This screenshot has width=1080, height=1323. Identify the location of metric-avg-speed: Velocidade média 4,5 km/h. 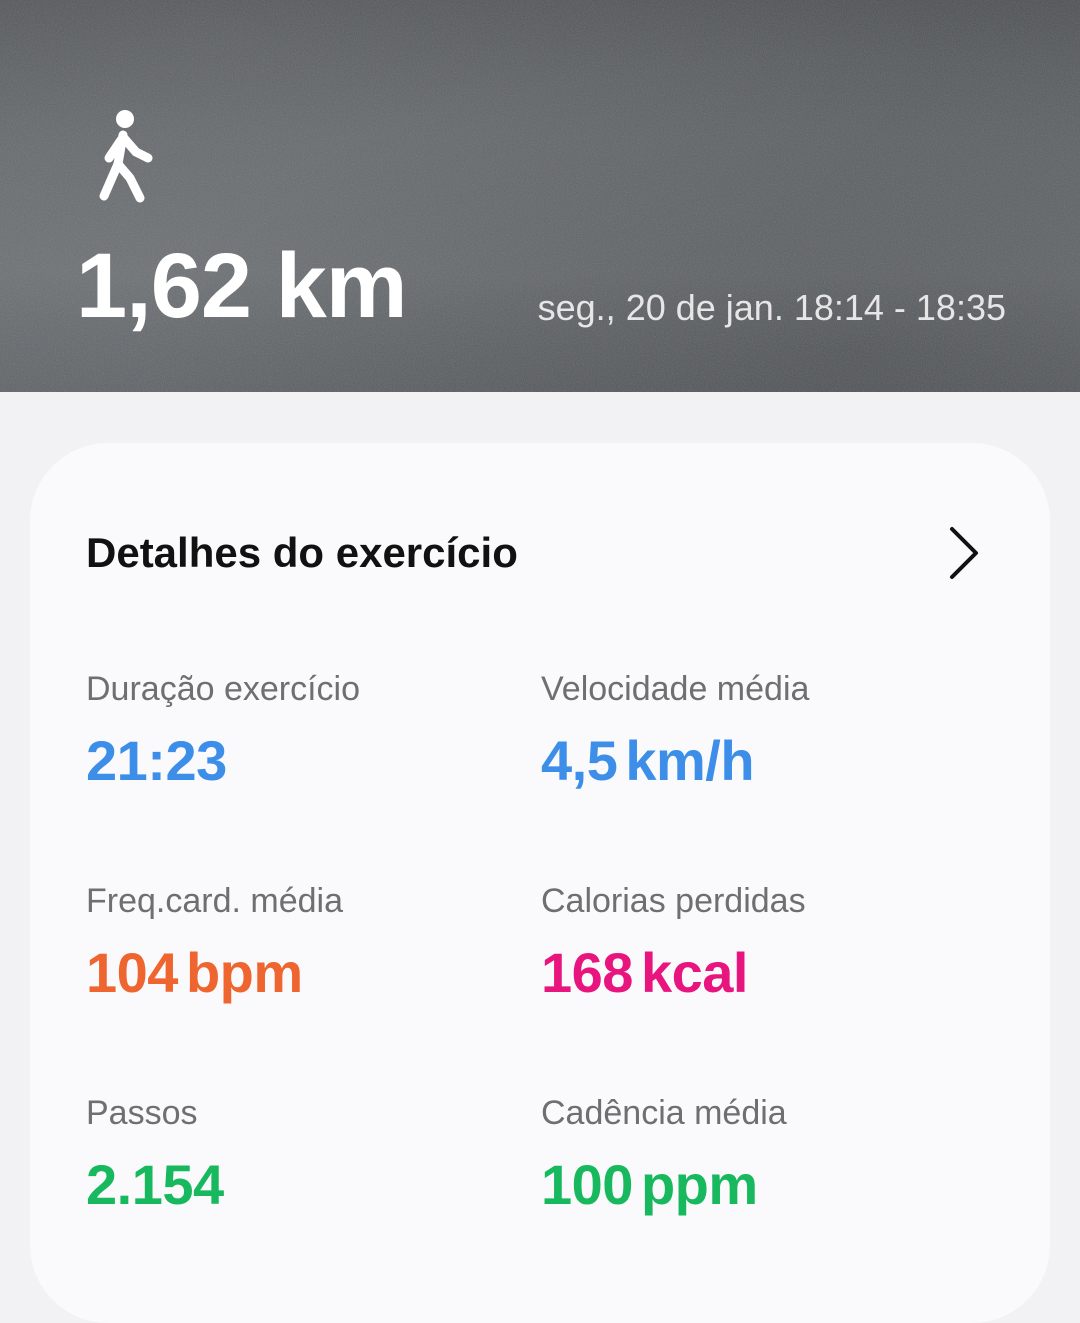
(761, 730).